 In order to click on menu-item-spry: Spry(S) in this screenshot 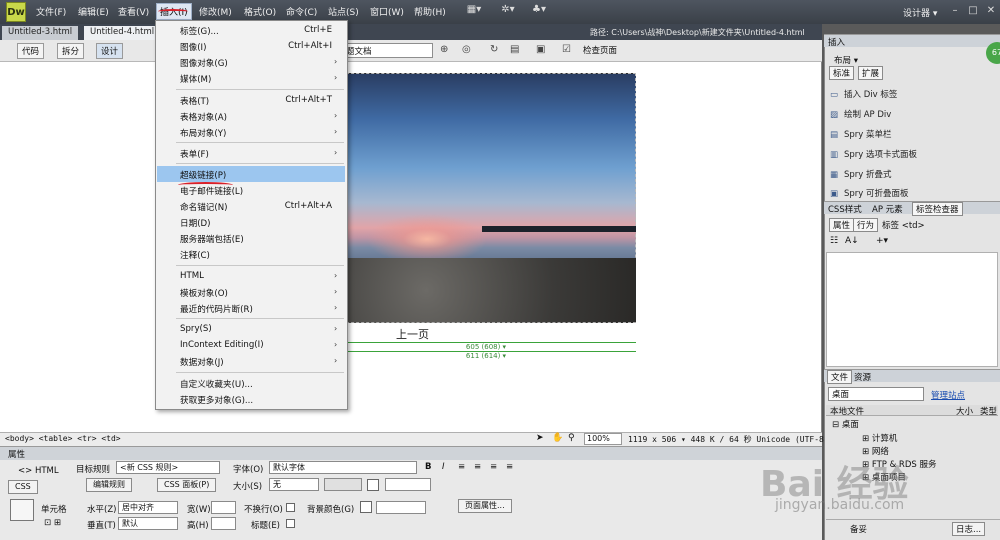, I will do `click(196, 329)`.